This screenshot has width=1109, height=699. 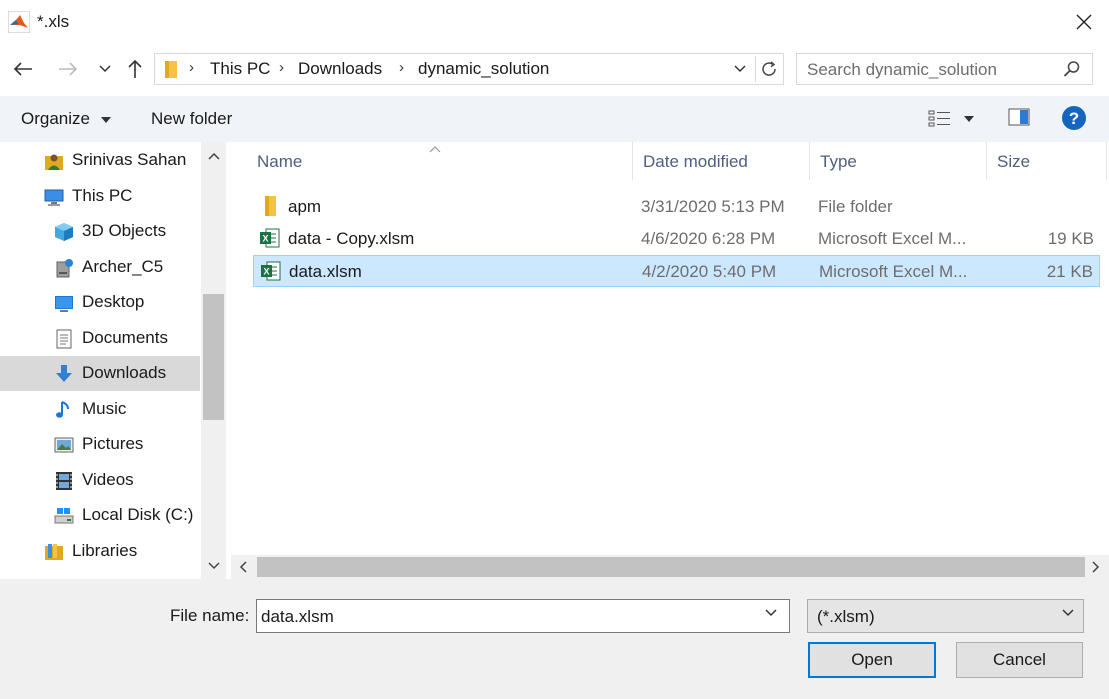 What do you see at coordinates (483, 69) in the screenshot?
I see `breadcrumb-dynamic-solution: dynamic_solution` at bounding box center [483, 69].